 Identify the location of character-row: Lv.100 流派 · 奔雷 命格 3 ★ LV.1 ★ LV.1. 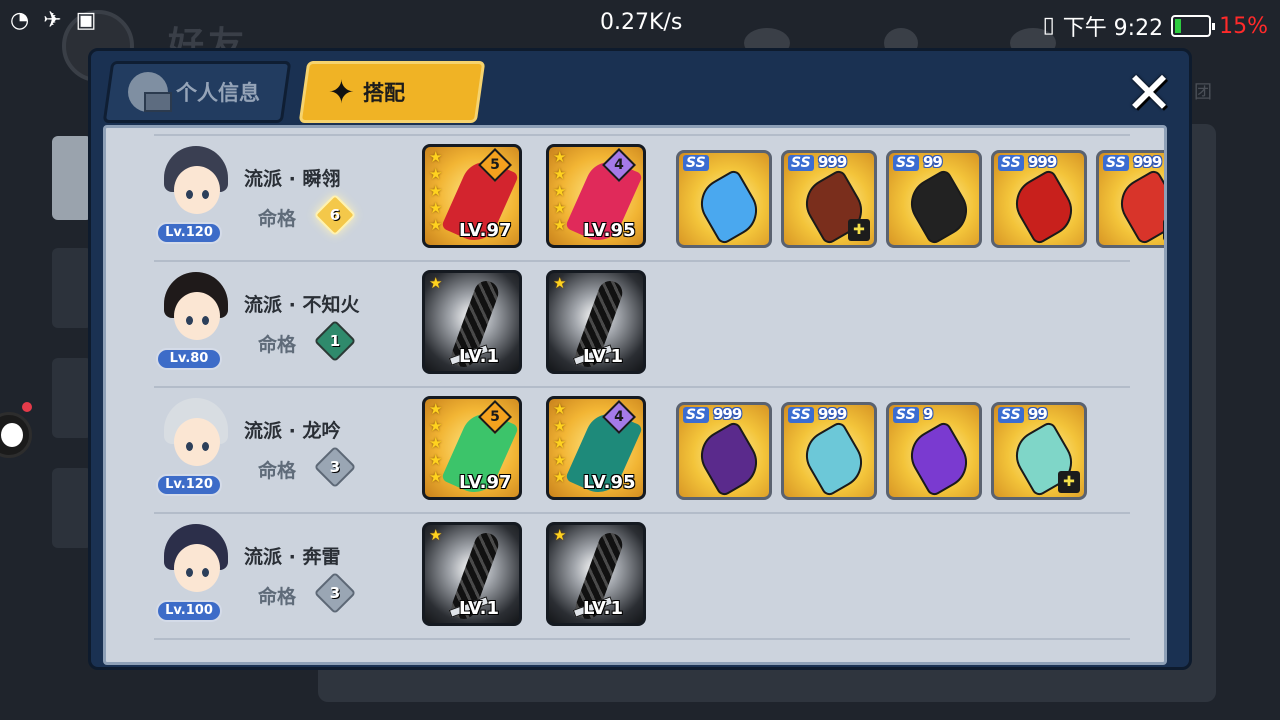
(642, 577).